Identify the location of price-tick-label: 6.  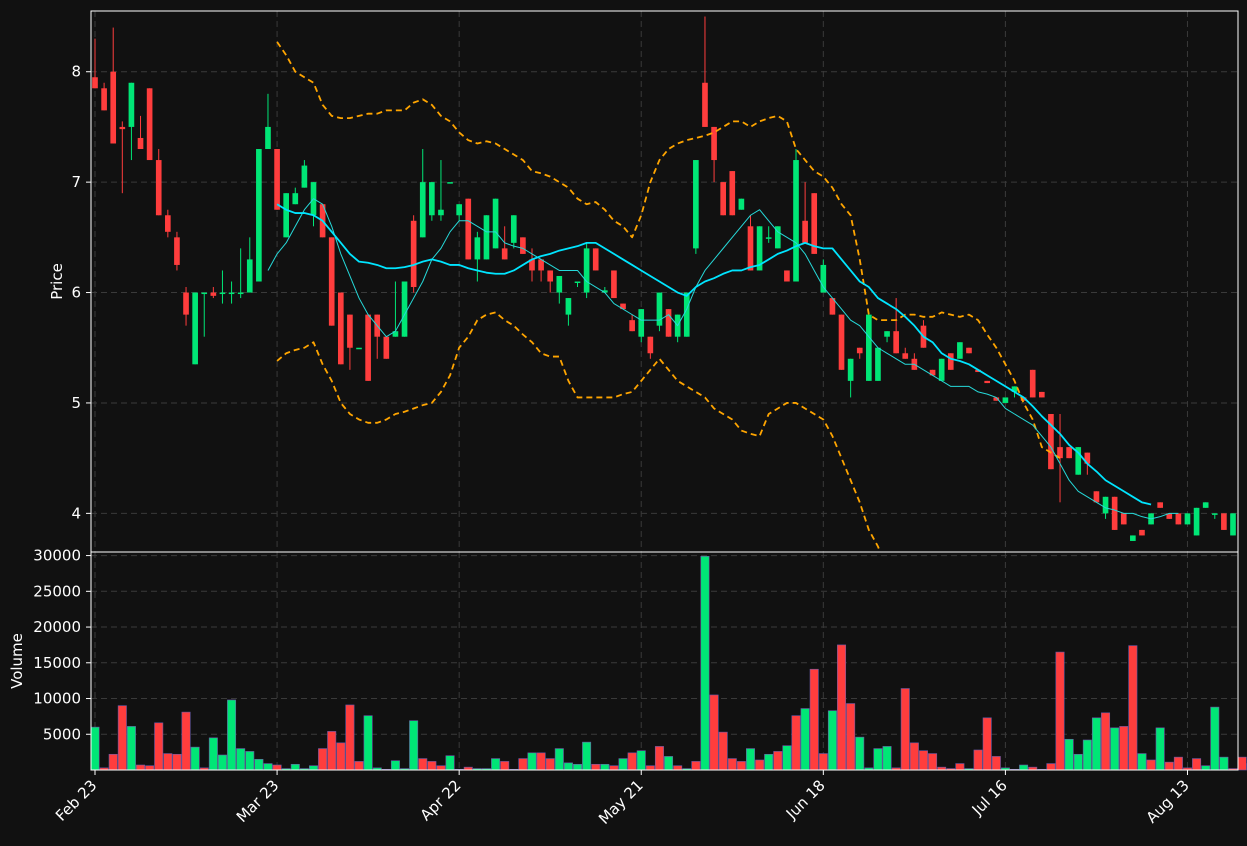
(76, 293).